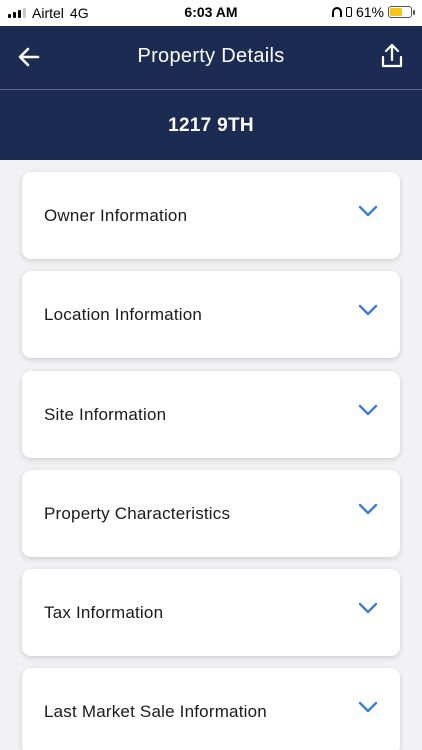  I want to click on battery-icon, so click(401, 12).